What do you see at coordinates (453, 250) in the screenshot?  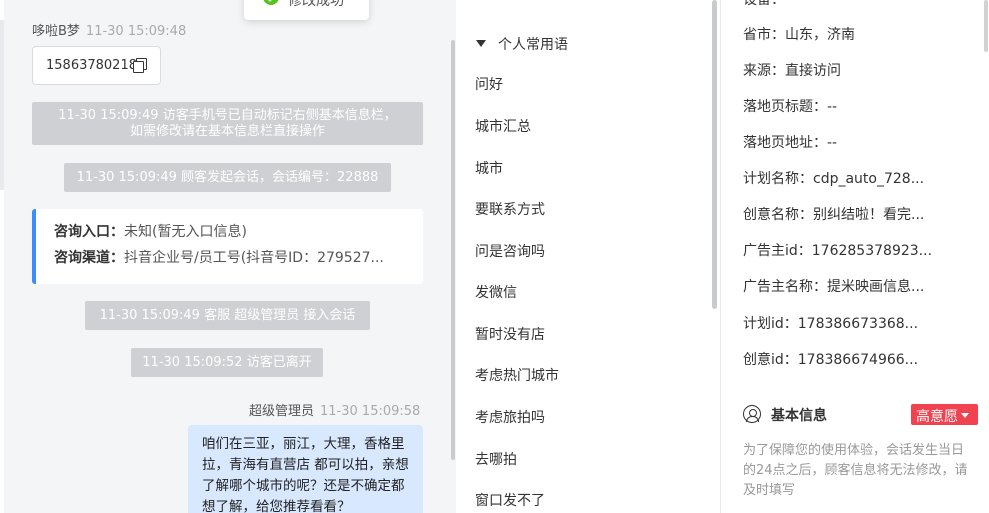 I see `chat-scrollbar` at bounding box center [453, 250].